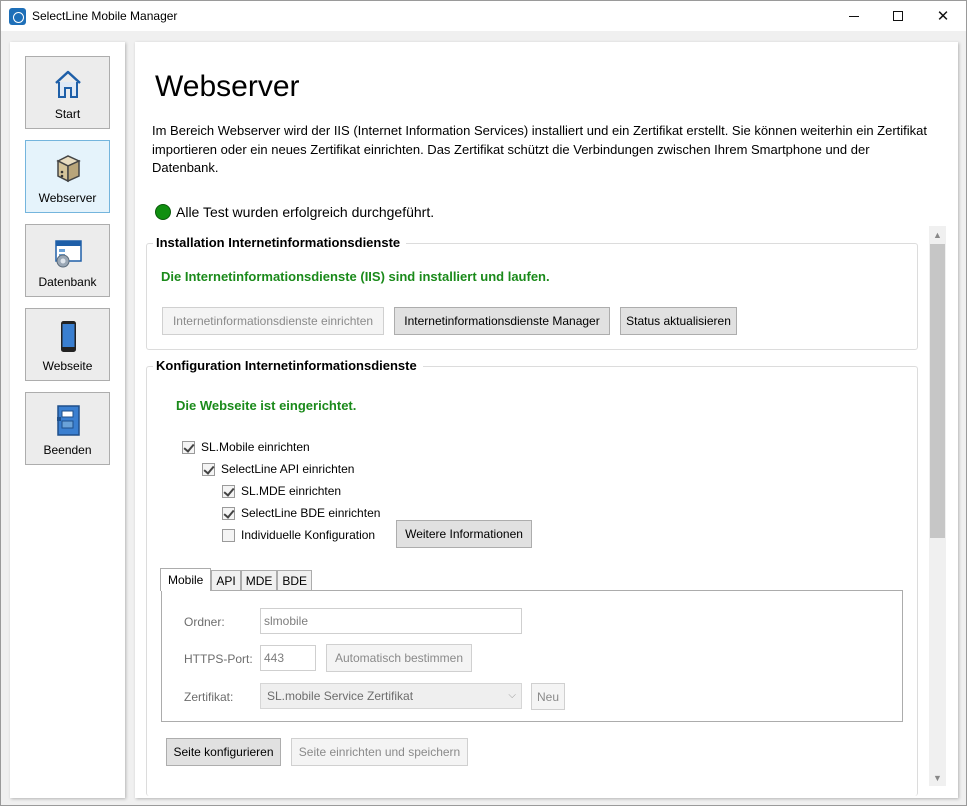  I want to click on sidebar-item-label: Webserver, so click(67, 198).